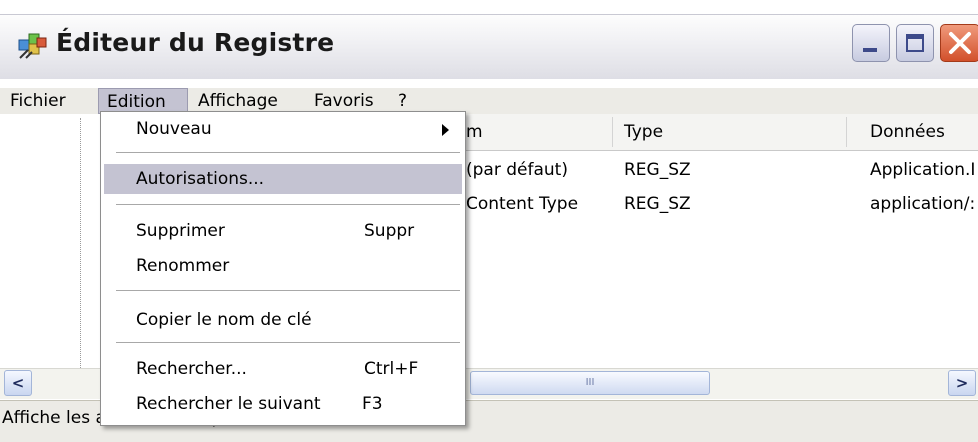 The height and width of the screenshot is (442, 978). I want to click on scroll-thumb: III, so click(590, 383).